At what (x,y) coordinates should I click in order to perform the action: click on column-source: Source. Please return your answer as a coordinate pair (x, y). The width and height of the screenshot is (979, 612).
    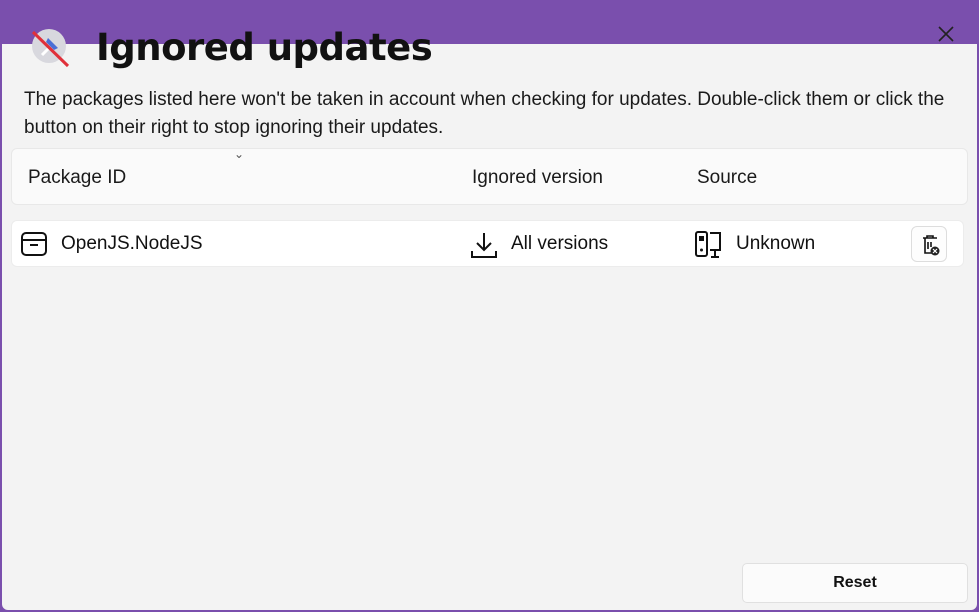
    Looking at the image, I should click on (727, 178).